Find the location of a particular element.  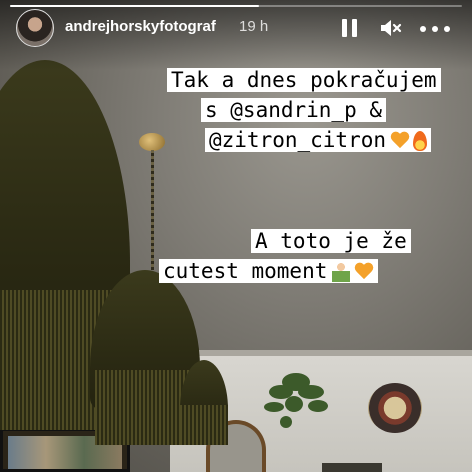

more-options-button is located at coordinates (435, 28).